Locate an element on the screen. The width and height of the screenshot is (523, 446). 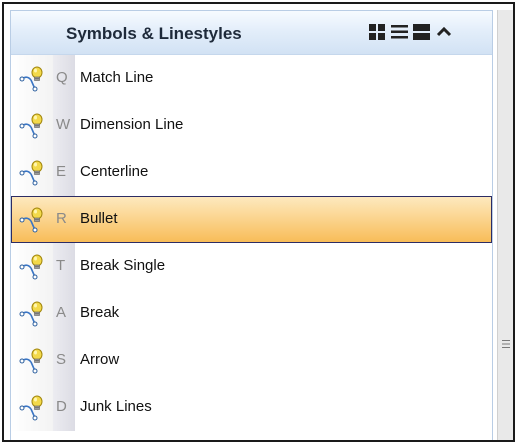
item-label: Arrow is located at coordinates (100, 359).